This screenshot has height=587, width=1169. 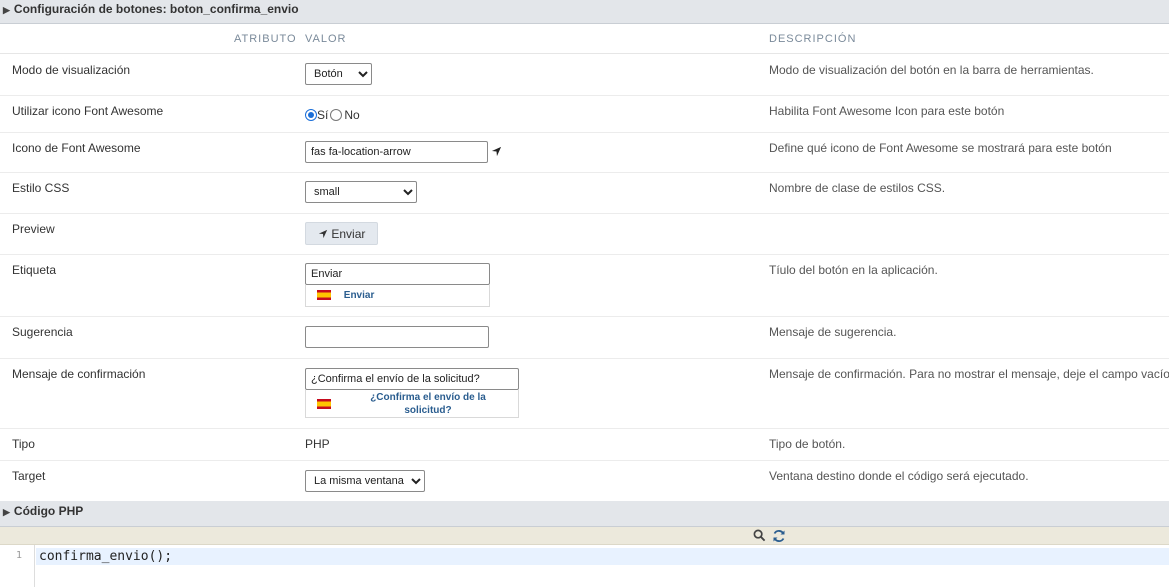 I want to click on css-style-select: small, so click(x=361, y=192).